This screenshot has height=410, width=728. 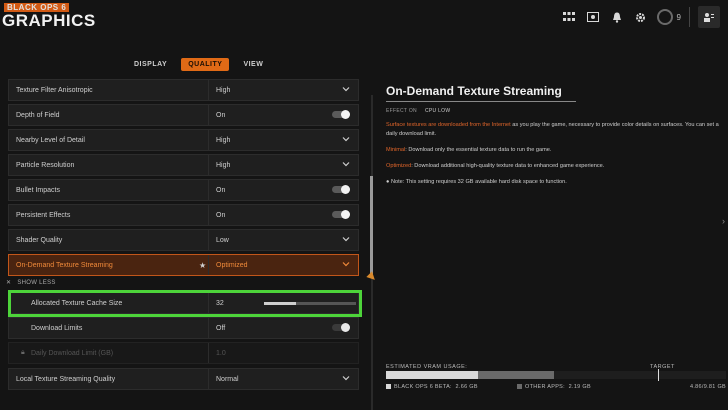 I want to click on cursor-pointer, so click(x=372, y=277).